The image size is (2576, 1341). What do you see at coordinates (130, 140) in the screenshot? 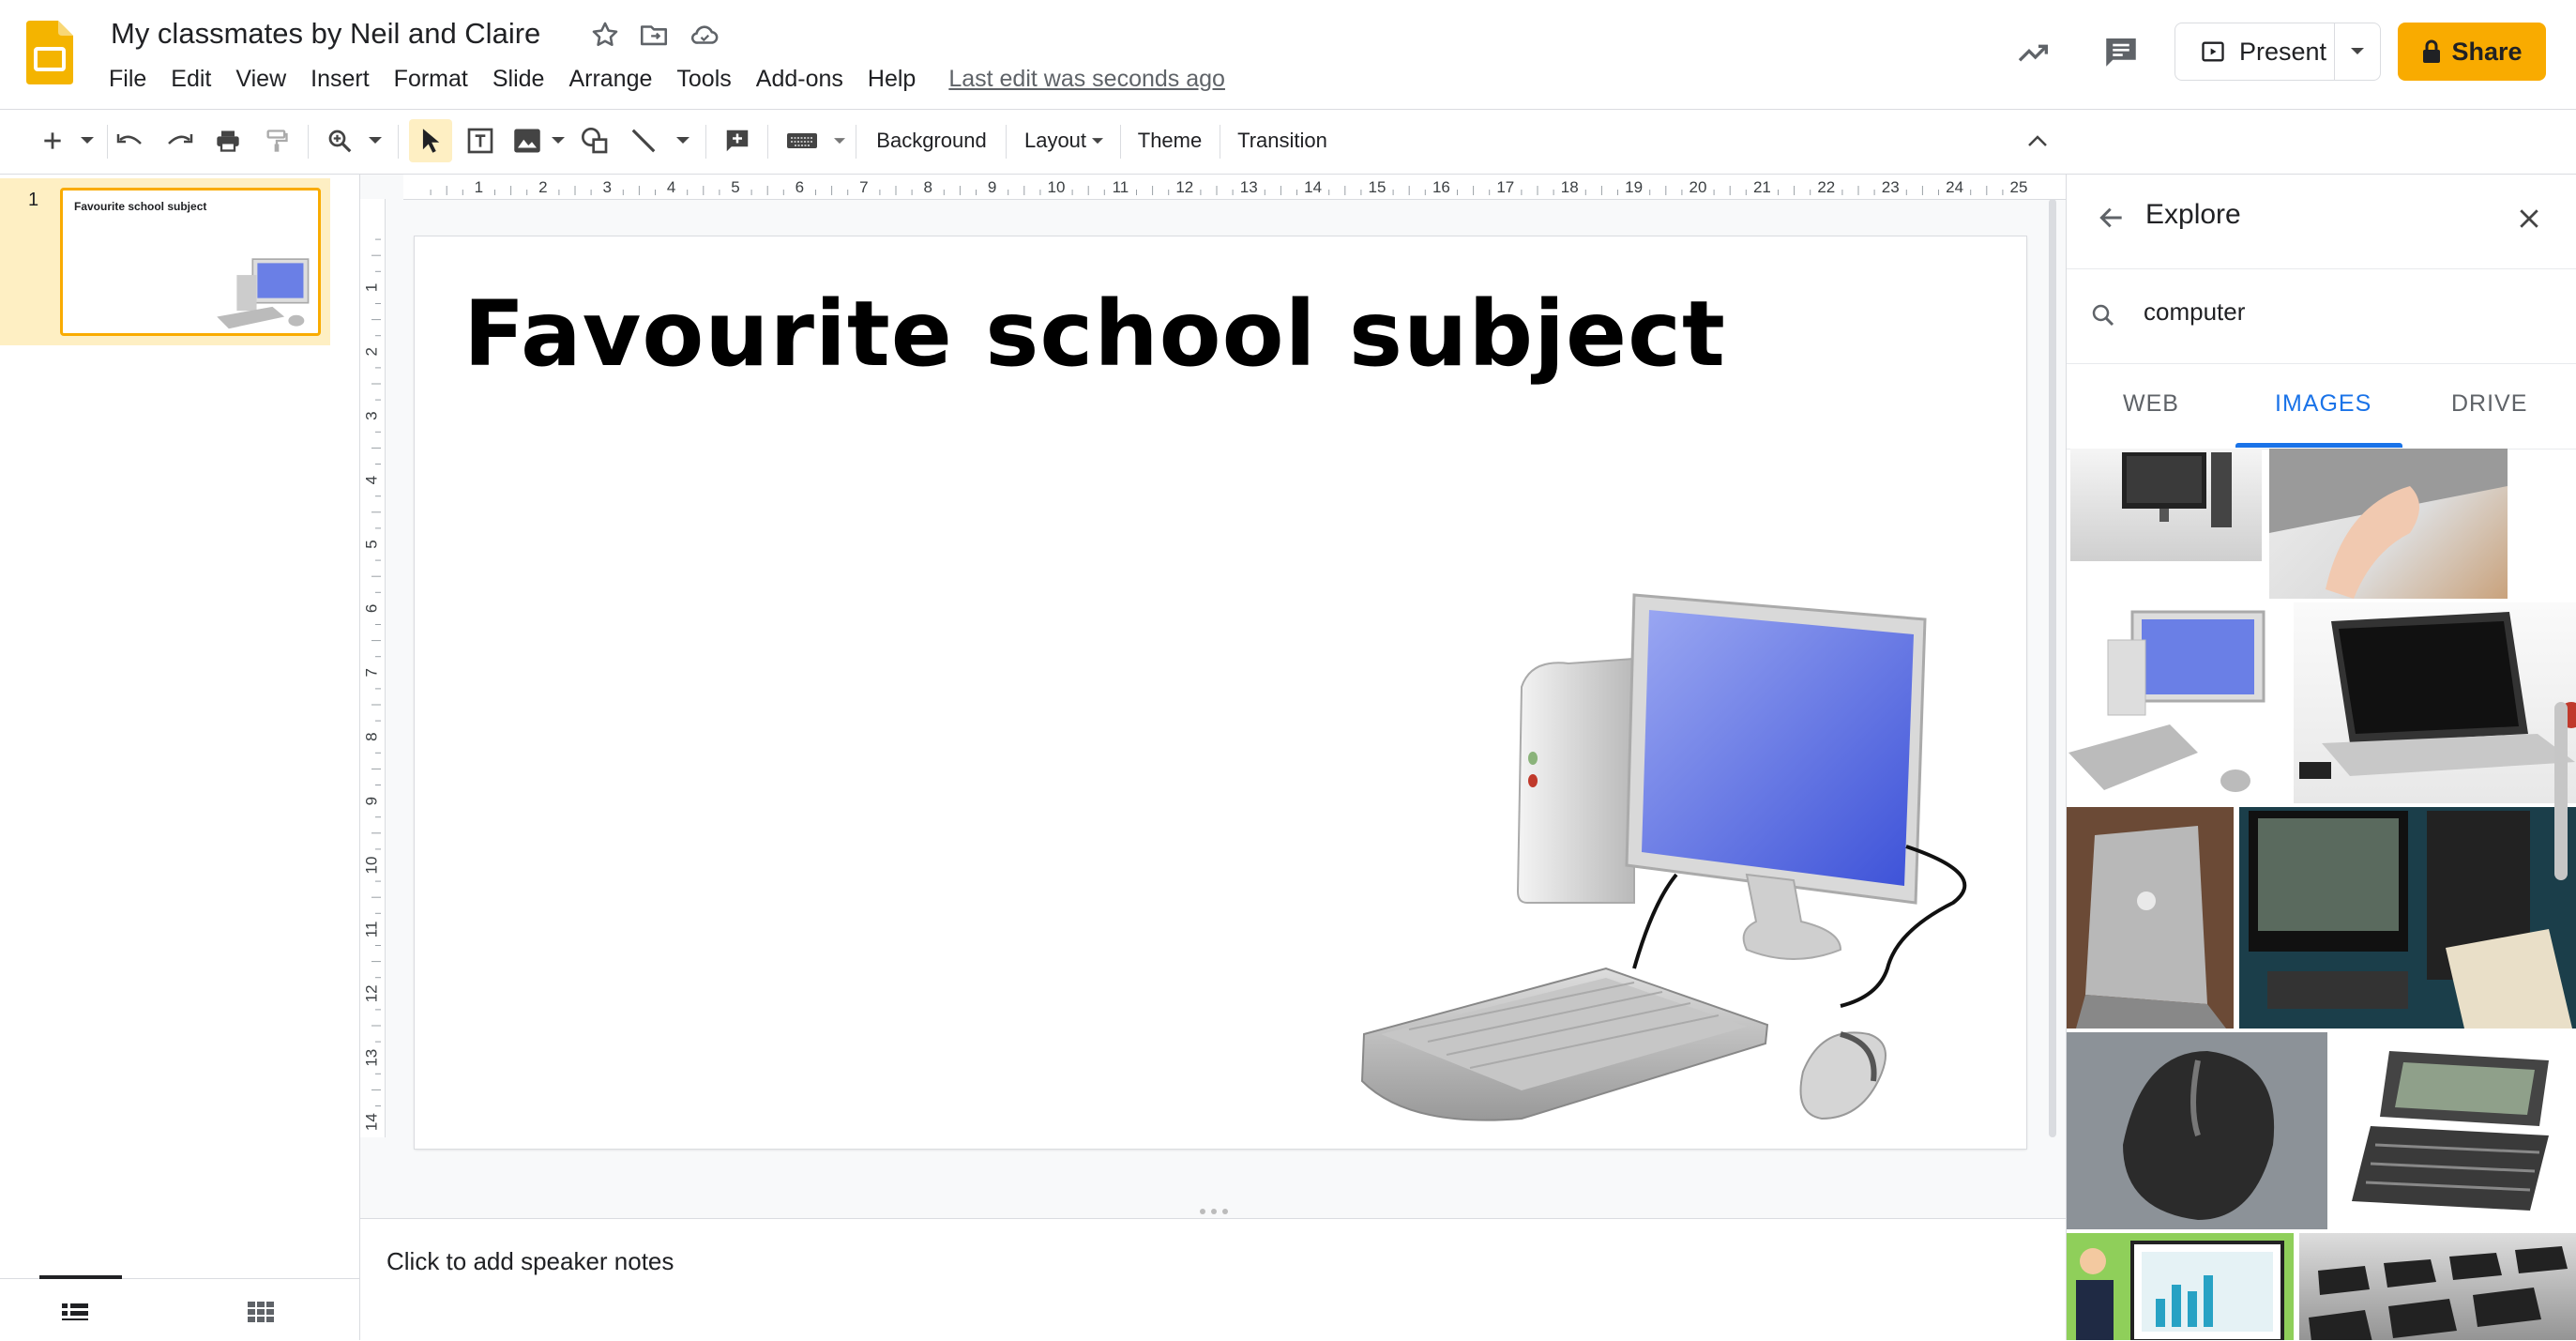
I see `undo-button` at bounding box center [130, 140].